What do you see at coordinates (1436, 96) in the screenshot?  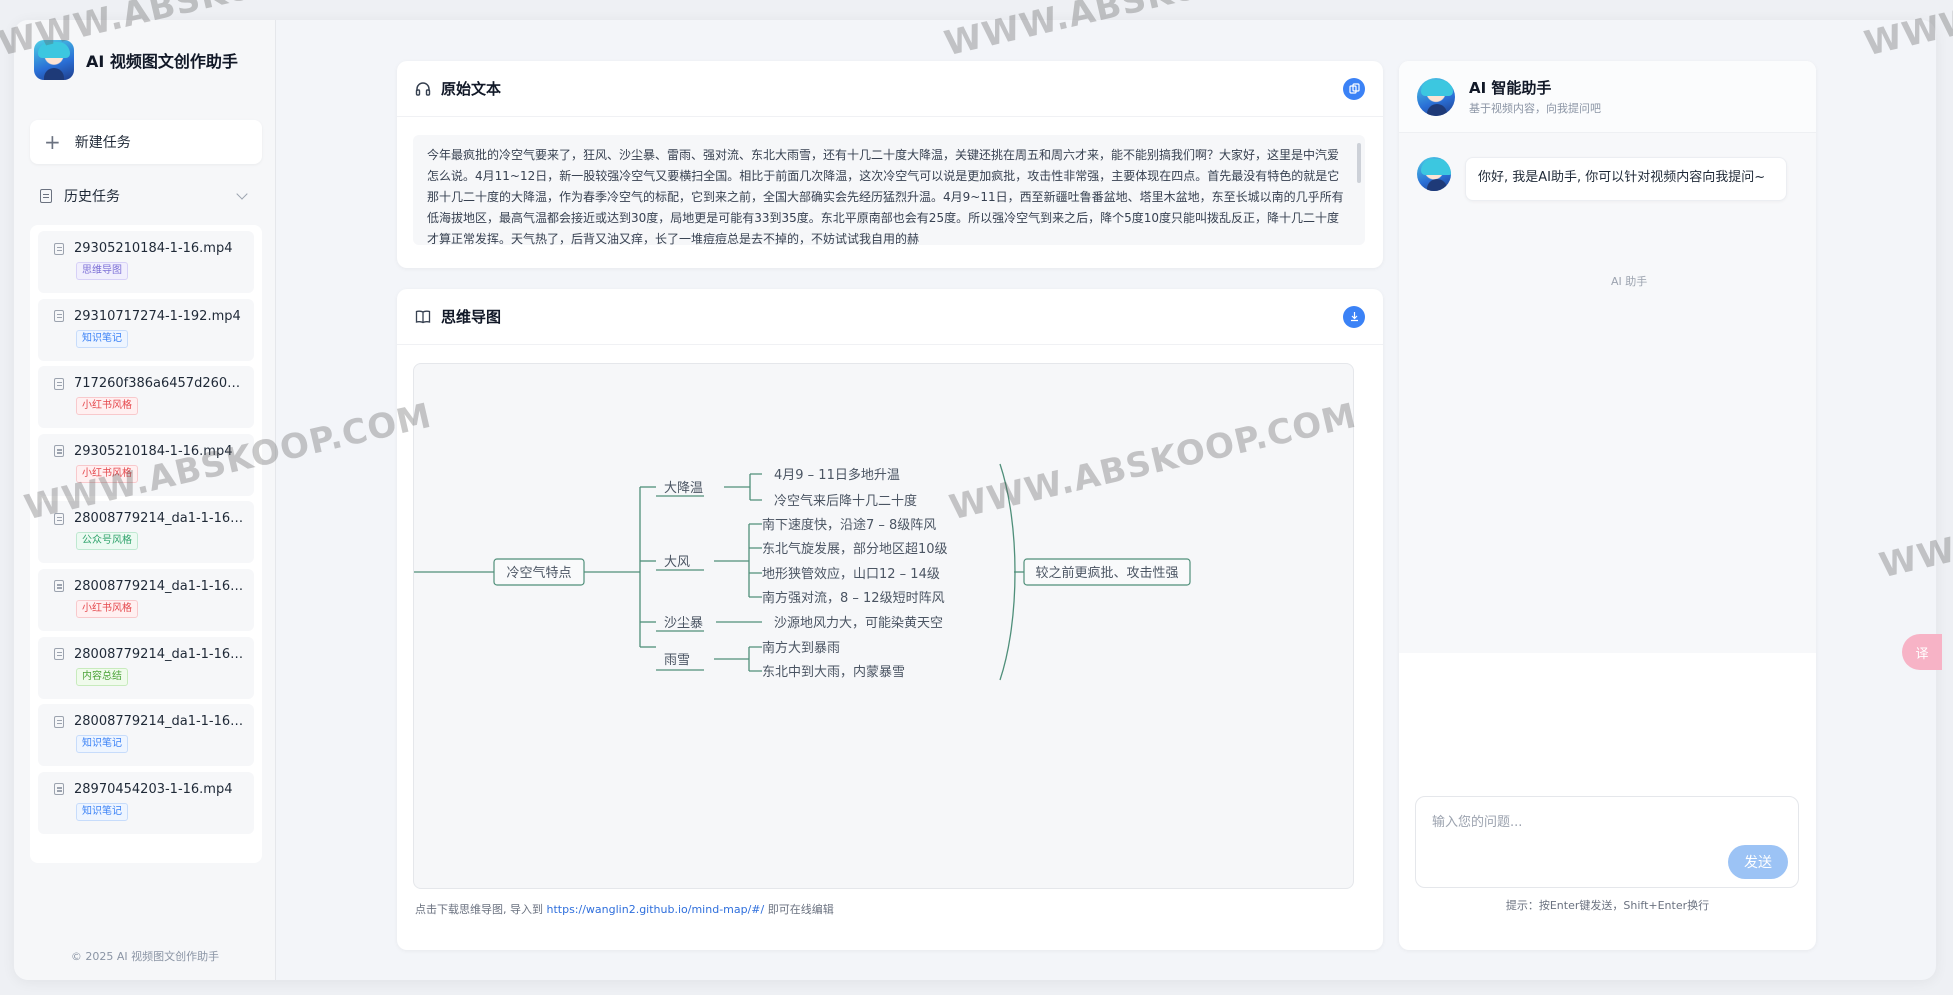 I see `assistant-avatar-icon` at bounding box center [1436, 96].